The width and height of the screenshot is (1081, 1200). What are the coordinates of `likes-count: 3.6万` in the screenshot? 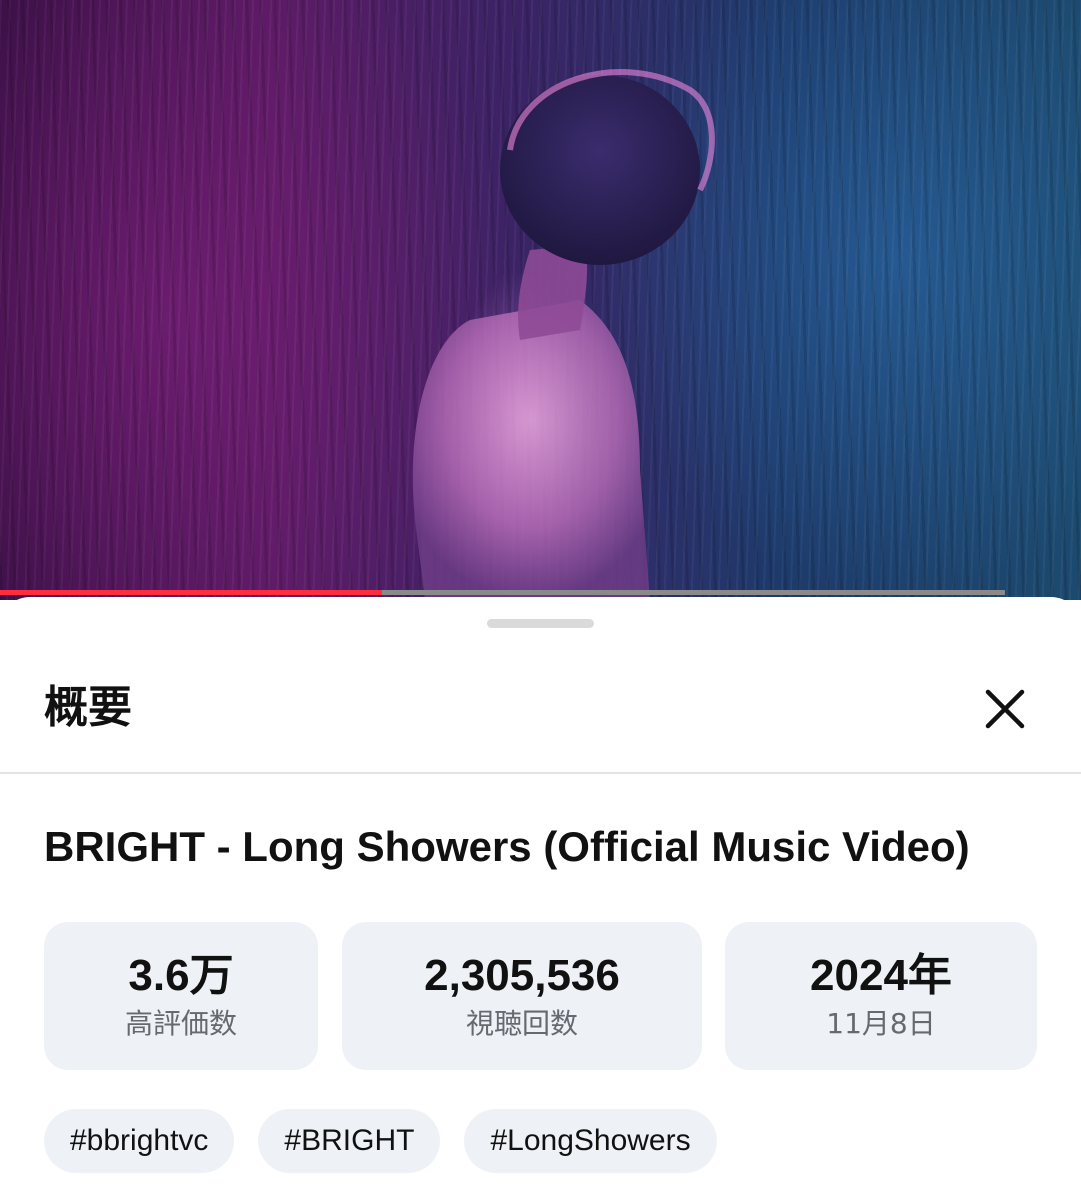 It's located at (181, 975).